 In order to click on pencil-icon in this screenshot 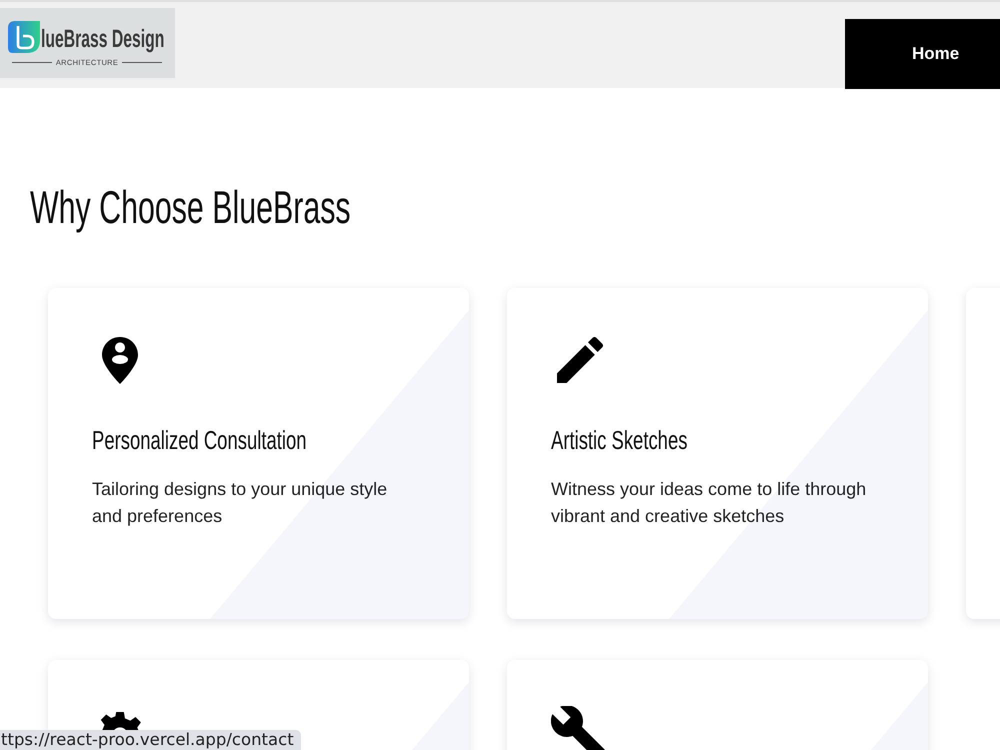, I will do `click(580, 360)`.